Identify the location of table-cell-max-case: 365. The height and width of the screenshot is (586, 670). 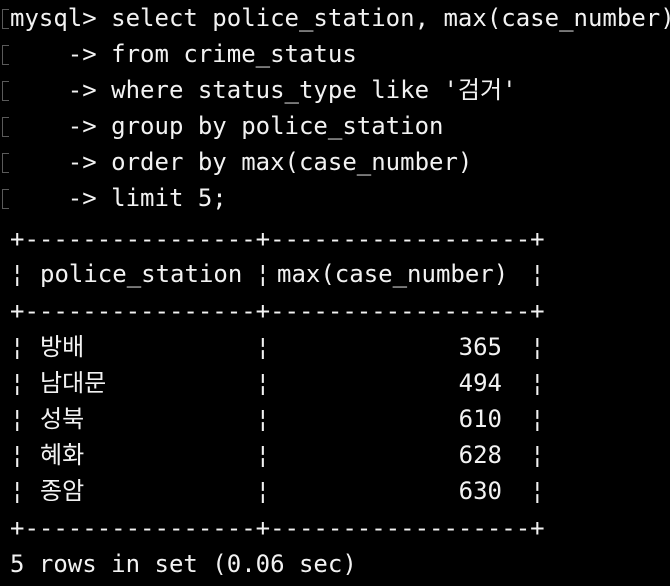
(480, 347).